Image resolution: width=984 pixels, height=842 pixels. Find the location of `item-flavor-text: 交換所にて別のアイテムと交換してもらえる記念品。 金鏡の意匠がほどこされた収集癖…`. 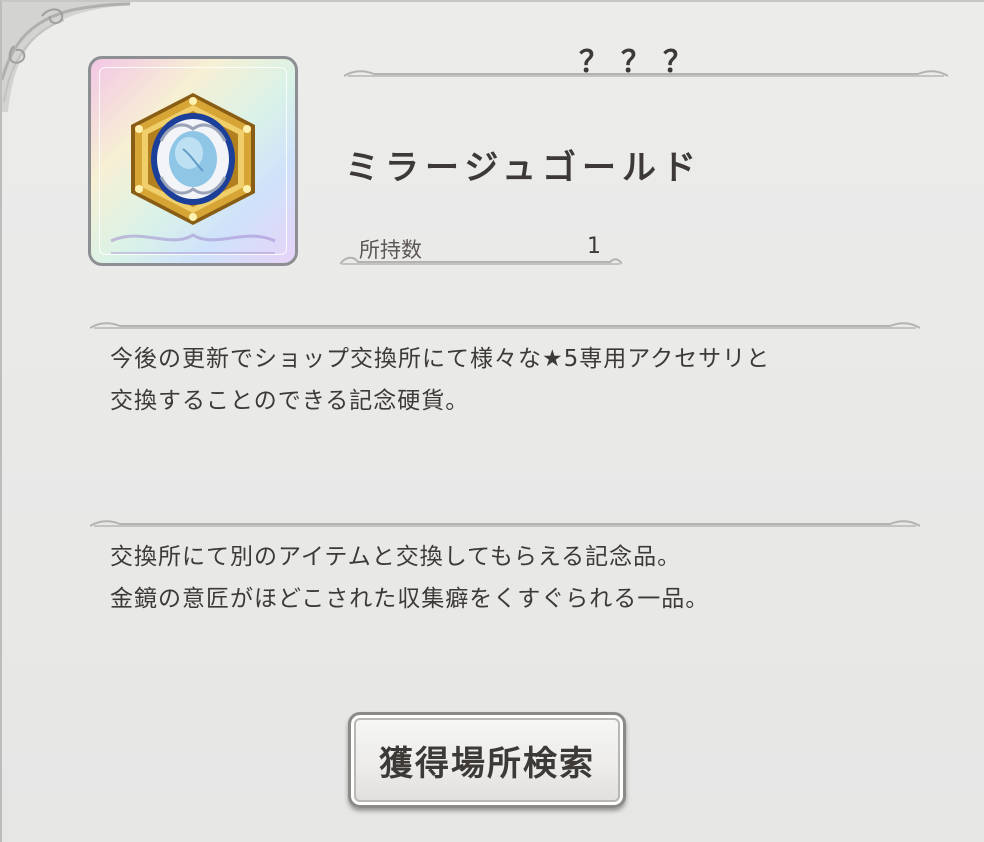

item-flavor-text: 交換所にて別のアイテムと交換してもらえる記念品。 金鏡の意匠がほどこされた収集癖… is located at coordinates (410, 578).